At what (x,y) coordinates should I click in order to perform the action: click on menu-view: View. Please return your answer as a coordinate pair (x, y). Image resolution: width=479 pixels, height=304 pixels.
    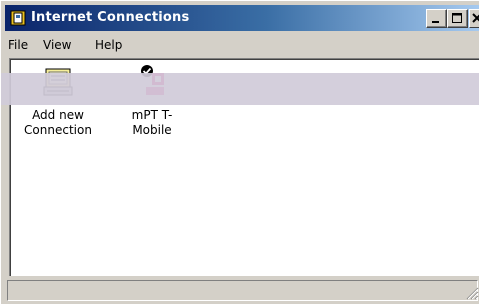
    Looking at the image, I should click on (57, 45).